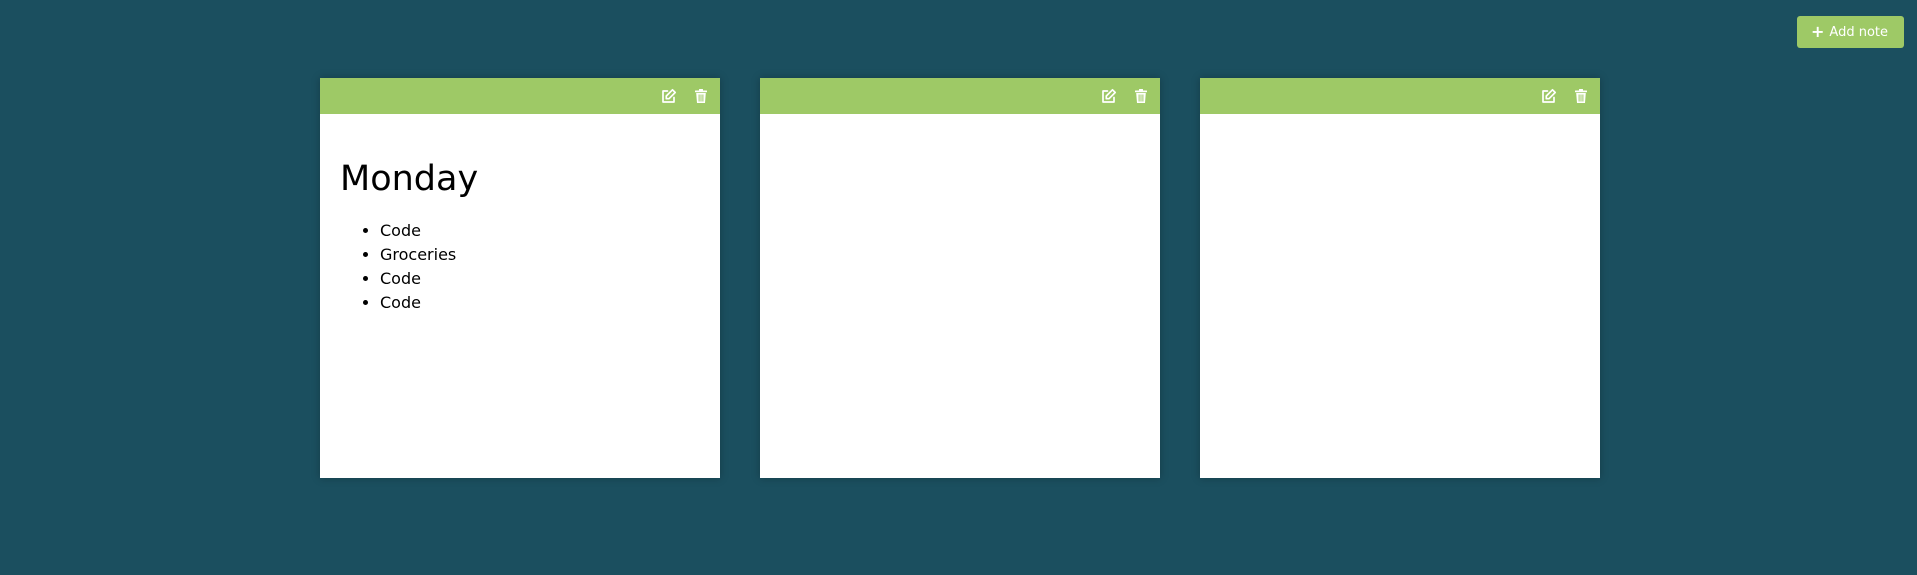 Image resolution: width=1917 pixels, height=575 pixels. Describe the element at coordinates (1818, 31) in the screenshot. I see `plus-icon: +` at that location.